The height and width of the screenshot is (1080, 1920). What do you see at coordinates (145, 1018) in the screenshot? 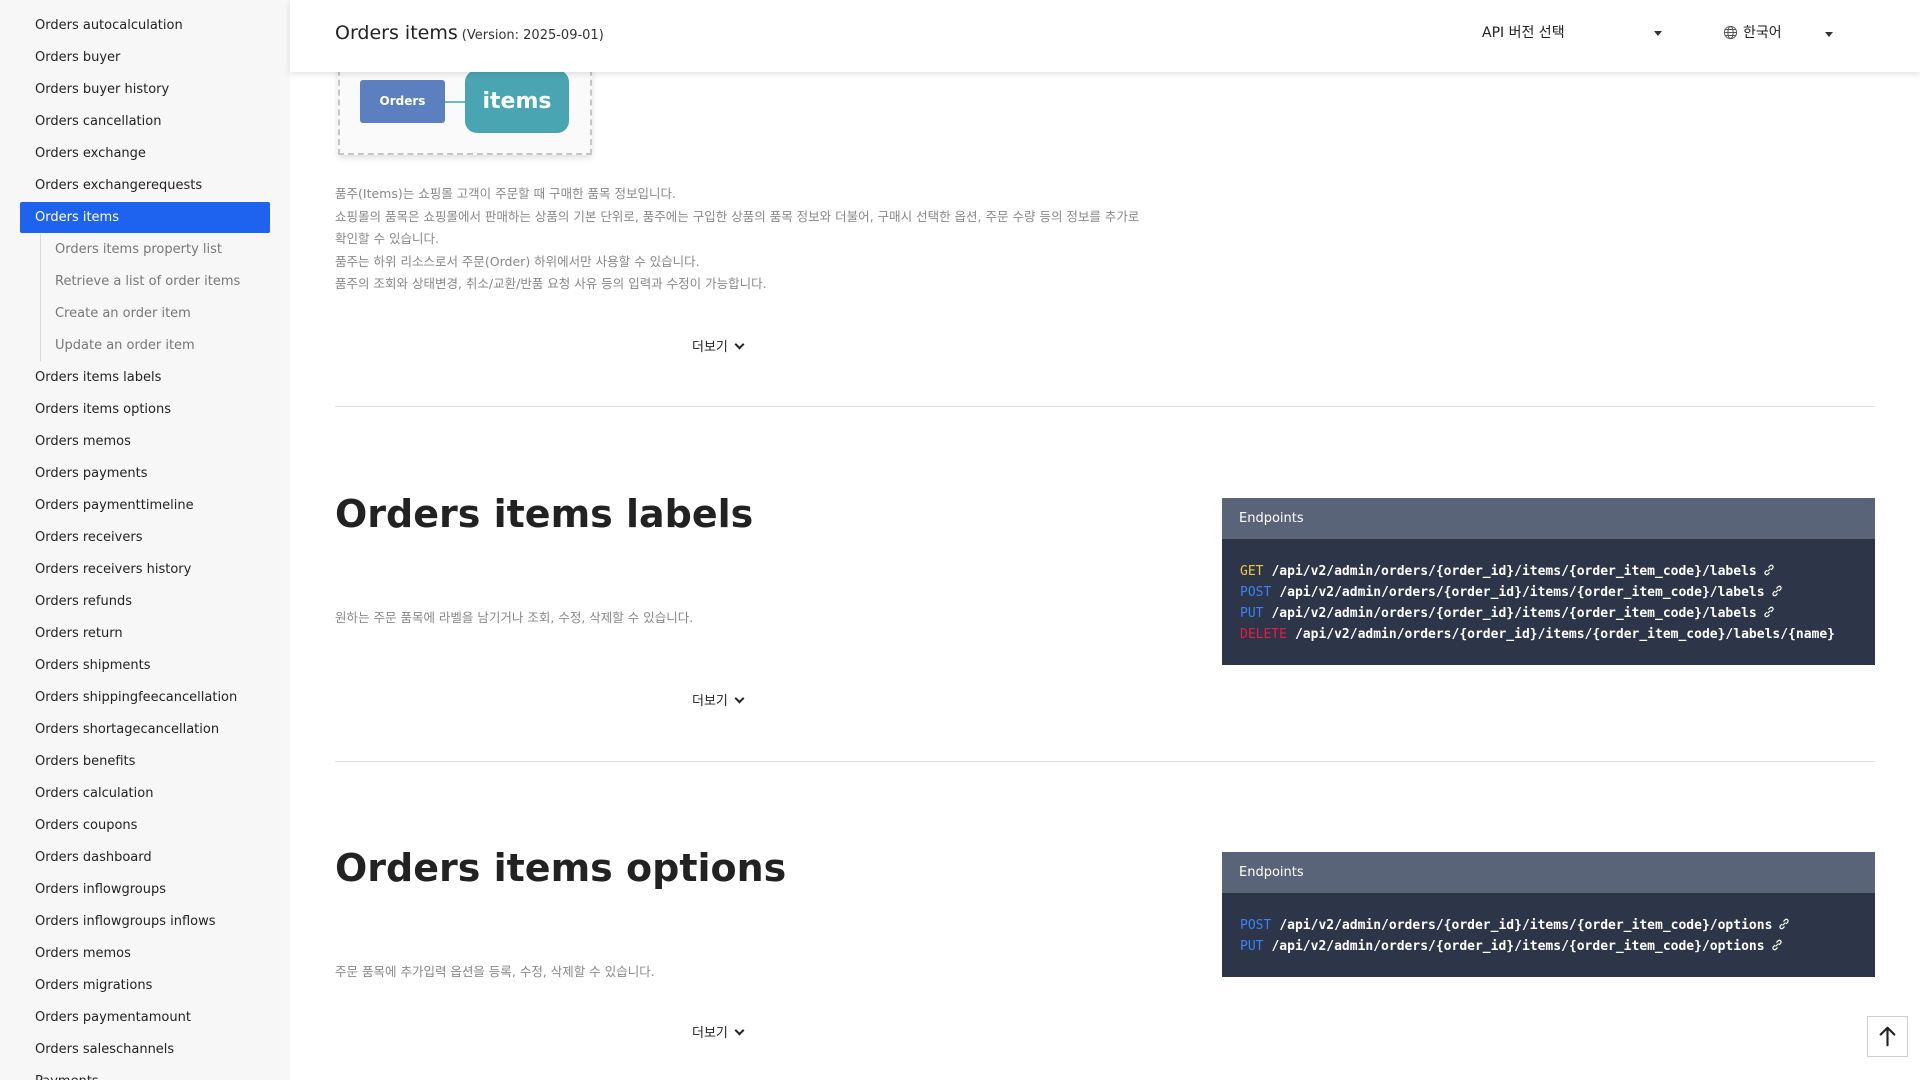
I see `sidebar-item: Orders paymentamount` at bounding box center [145, 1018].